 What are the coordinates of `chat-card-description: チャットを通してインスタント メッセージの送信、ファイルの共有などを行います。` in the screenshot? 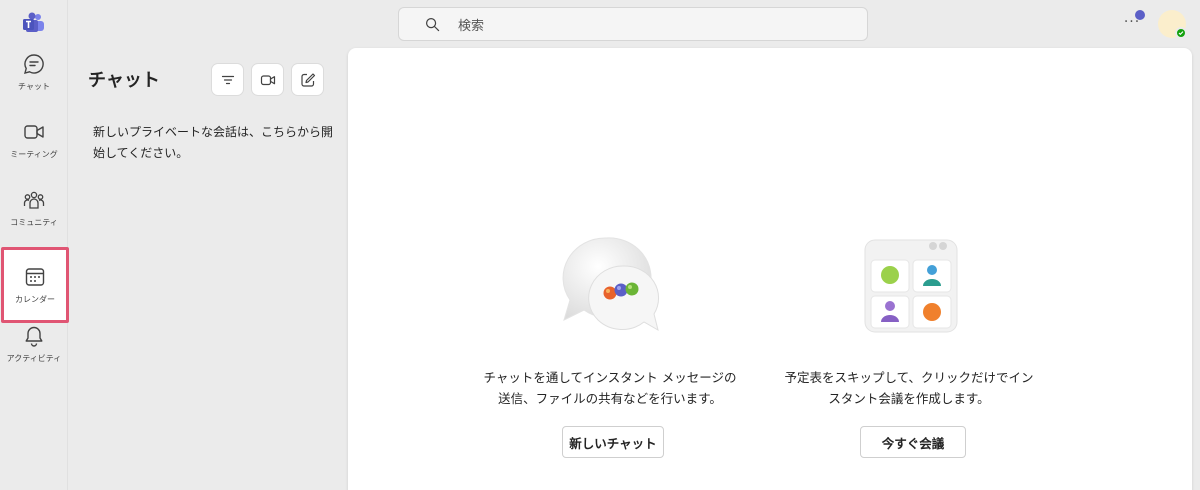 It's located at (610, 388).